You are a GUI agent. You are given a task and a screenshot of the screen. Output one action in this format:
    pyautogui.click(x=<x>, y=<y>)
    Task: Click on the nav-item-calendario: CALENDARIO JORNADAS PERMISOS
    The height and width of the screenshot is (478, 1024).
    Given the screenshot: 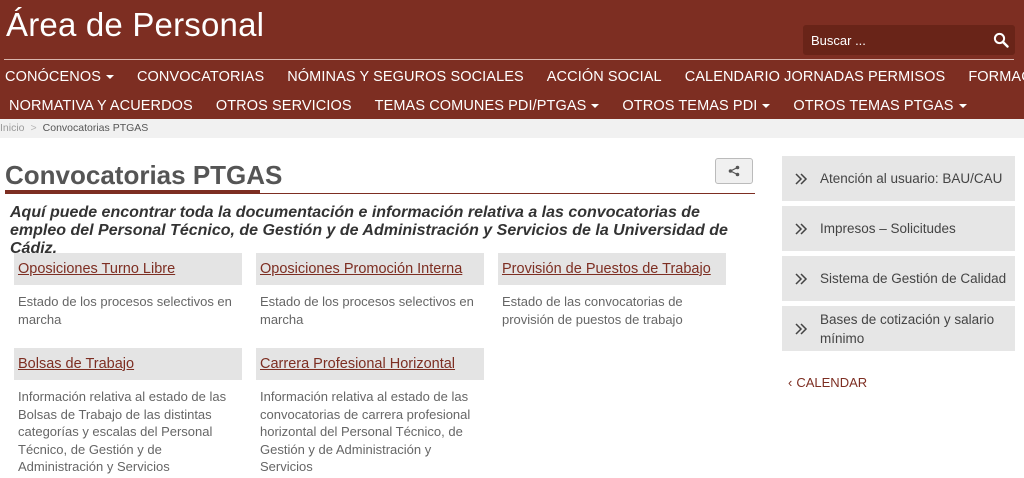 What is the action you would take?
    pyautogui.click(x=813, y=77)
    